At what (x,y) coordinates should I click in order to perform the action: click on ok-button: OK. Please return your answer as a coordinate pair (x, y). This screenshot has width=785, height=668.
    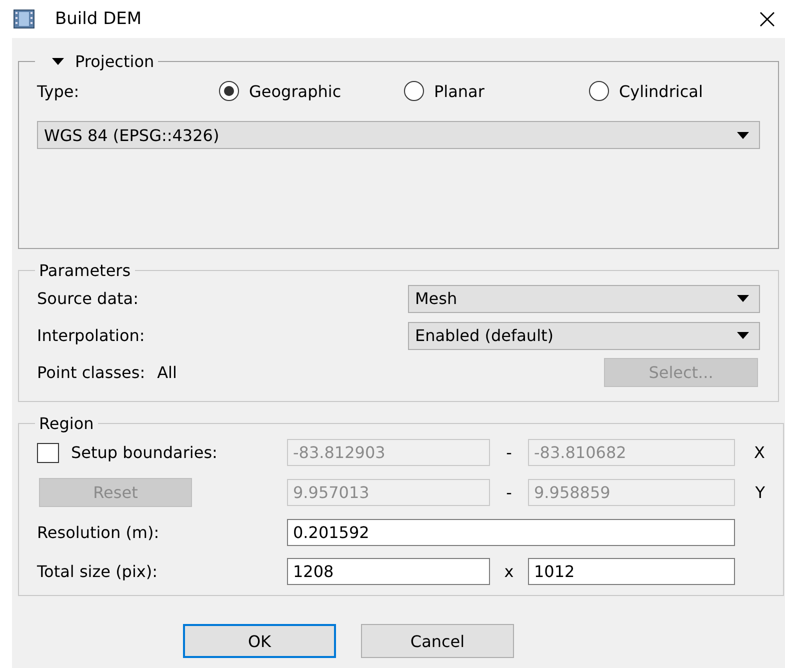
    Looking at the image, I should click on (259, 641).